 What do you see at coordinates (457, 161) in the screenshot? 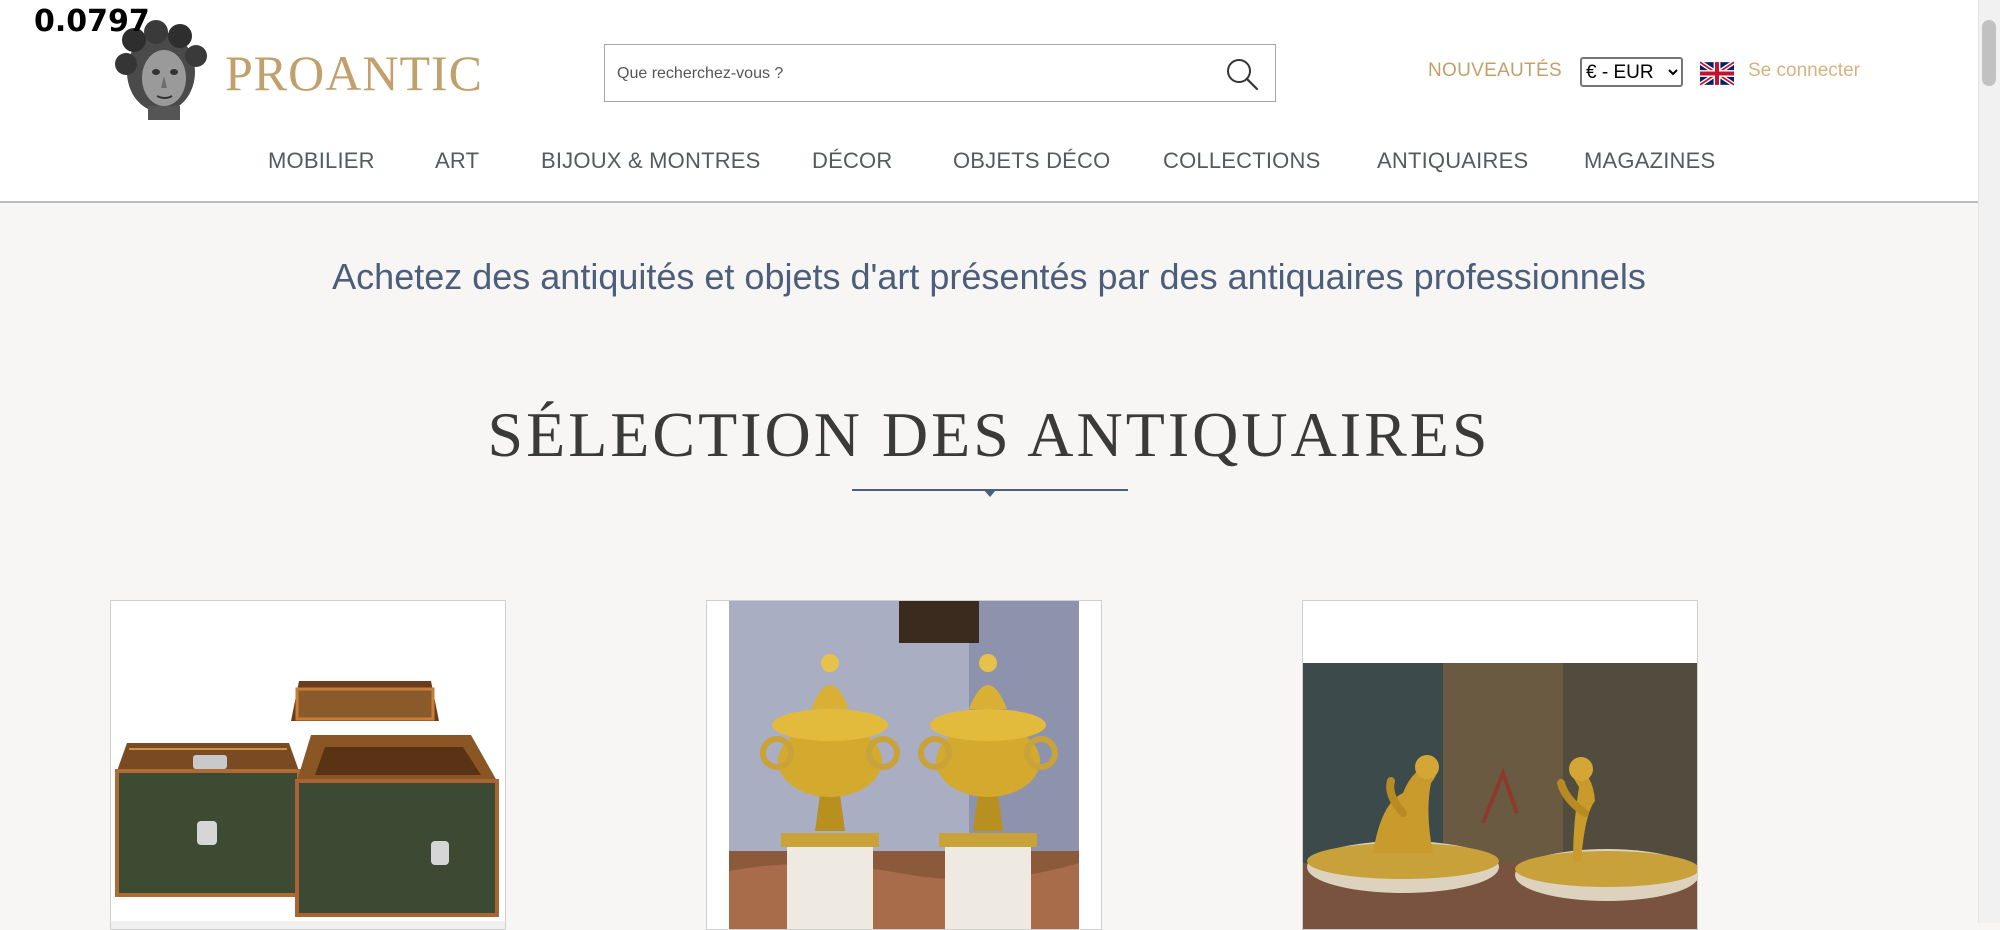
I see `nav-item-art: ART` at bounding box center [457, 161].